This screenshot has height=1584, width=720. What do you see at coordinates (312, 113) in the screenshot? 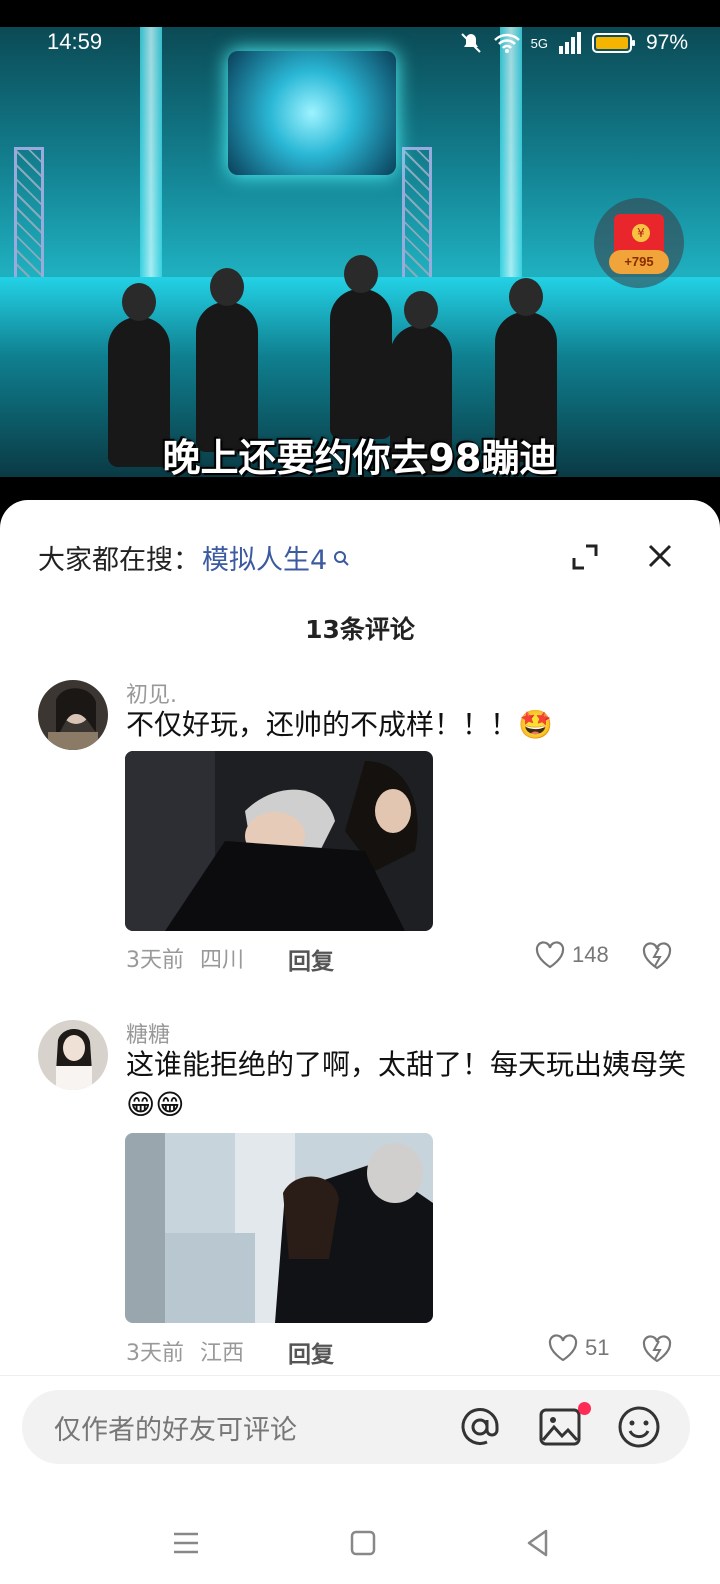
I see `video-stage-screen` at bounding box center [312, 113].